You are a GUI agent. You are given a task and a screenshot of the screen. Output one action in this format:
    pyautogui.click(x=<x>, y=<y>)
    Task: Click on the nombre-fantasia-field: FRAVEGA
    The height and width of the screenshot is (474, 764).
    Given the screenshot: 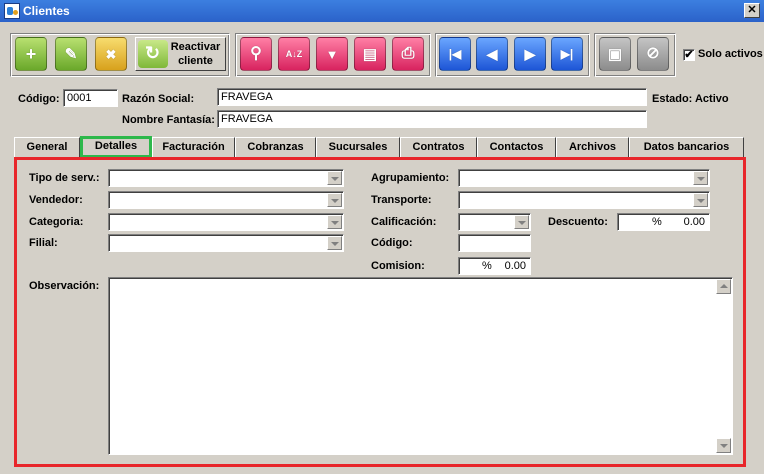 What is the action you would take?
    pyautogui.click(x=432, y=119)
    